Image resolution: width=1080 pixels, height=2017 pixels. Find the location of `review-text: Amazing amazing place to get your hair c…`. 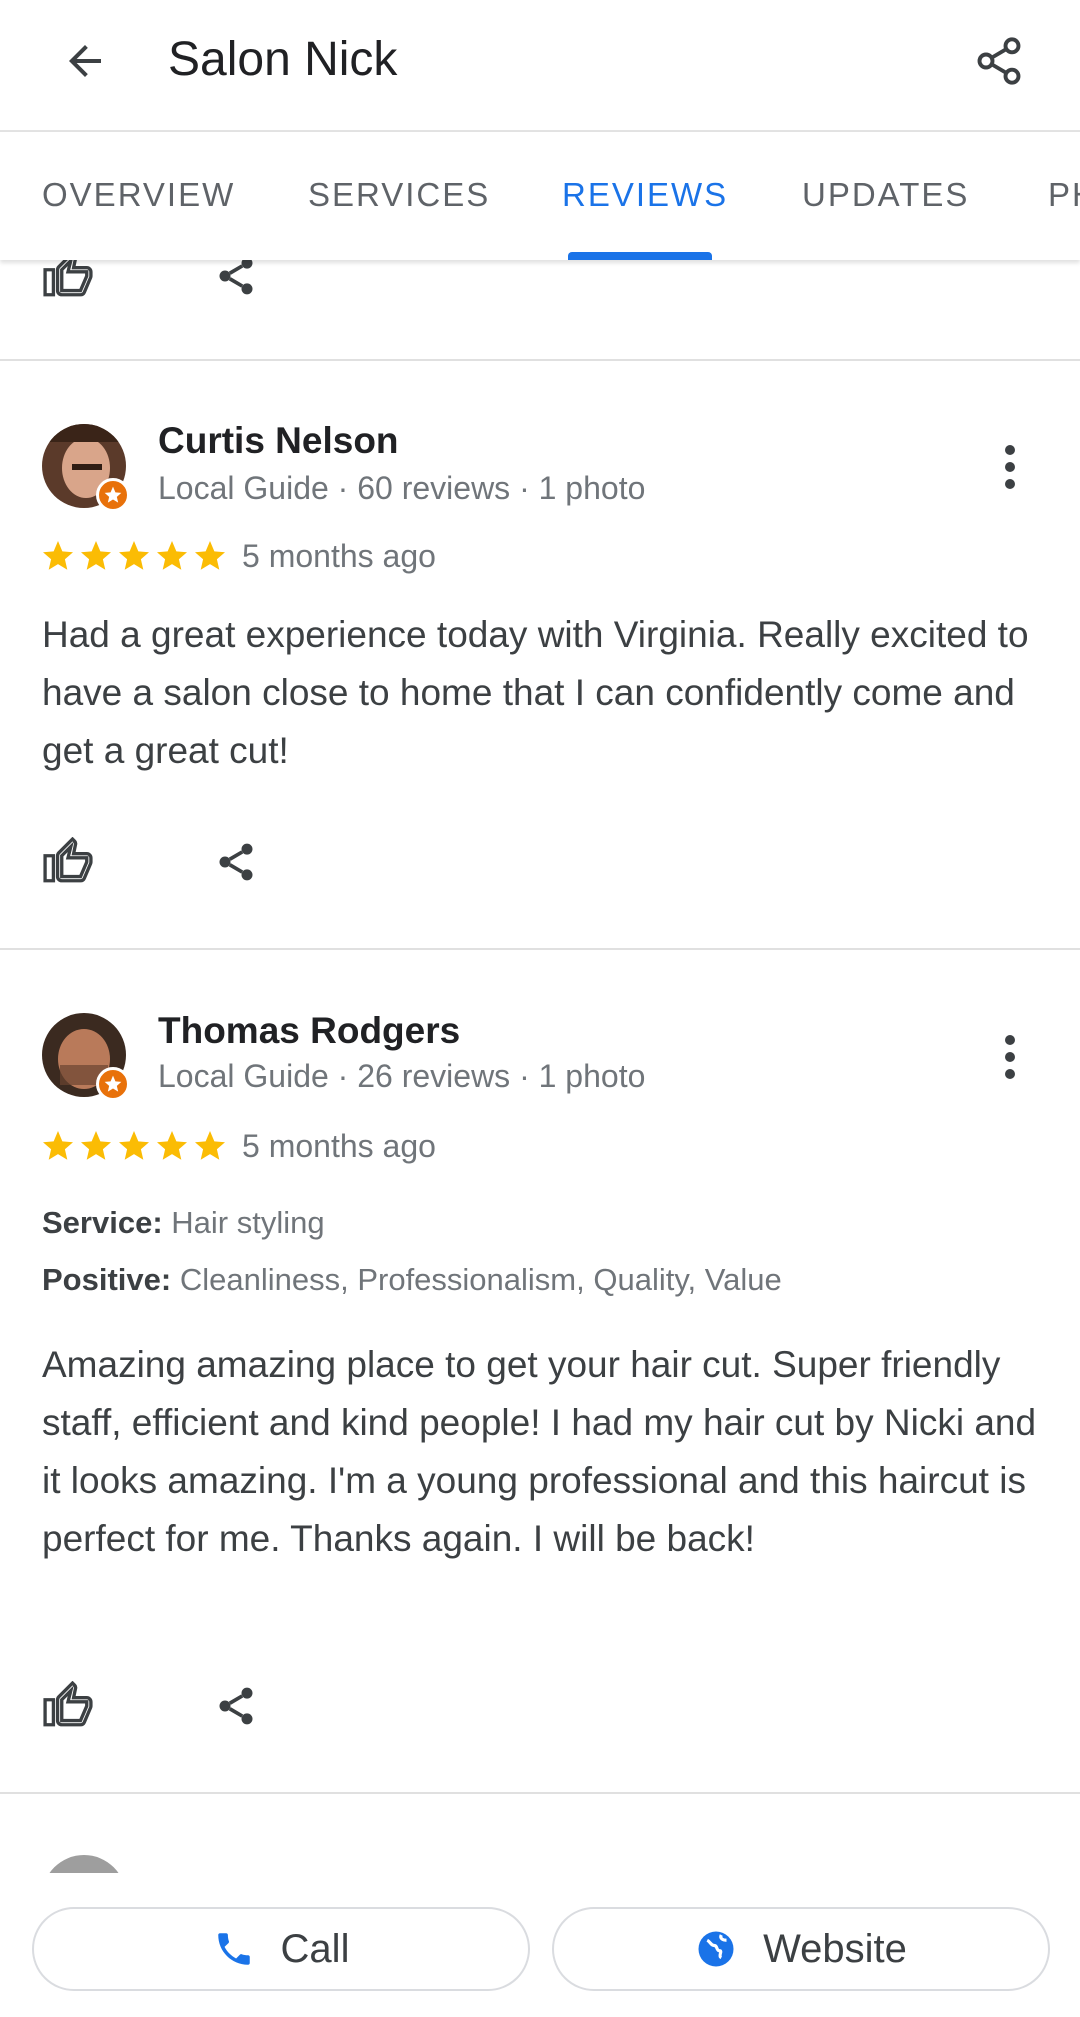

review-text: Amazing amazing place to get your hair c… is located at coordinates (542, 1452).